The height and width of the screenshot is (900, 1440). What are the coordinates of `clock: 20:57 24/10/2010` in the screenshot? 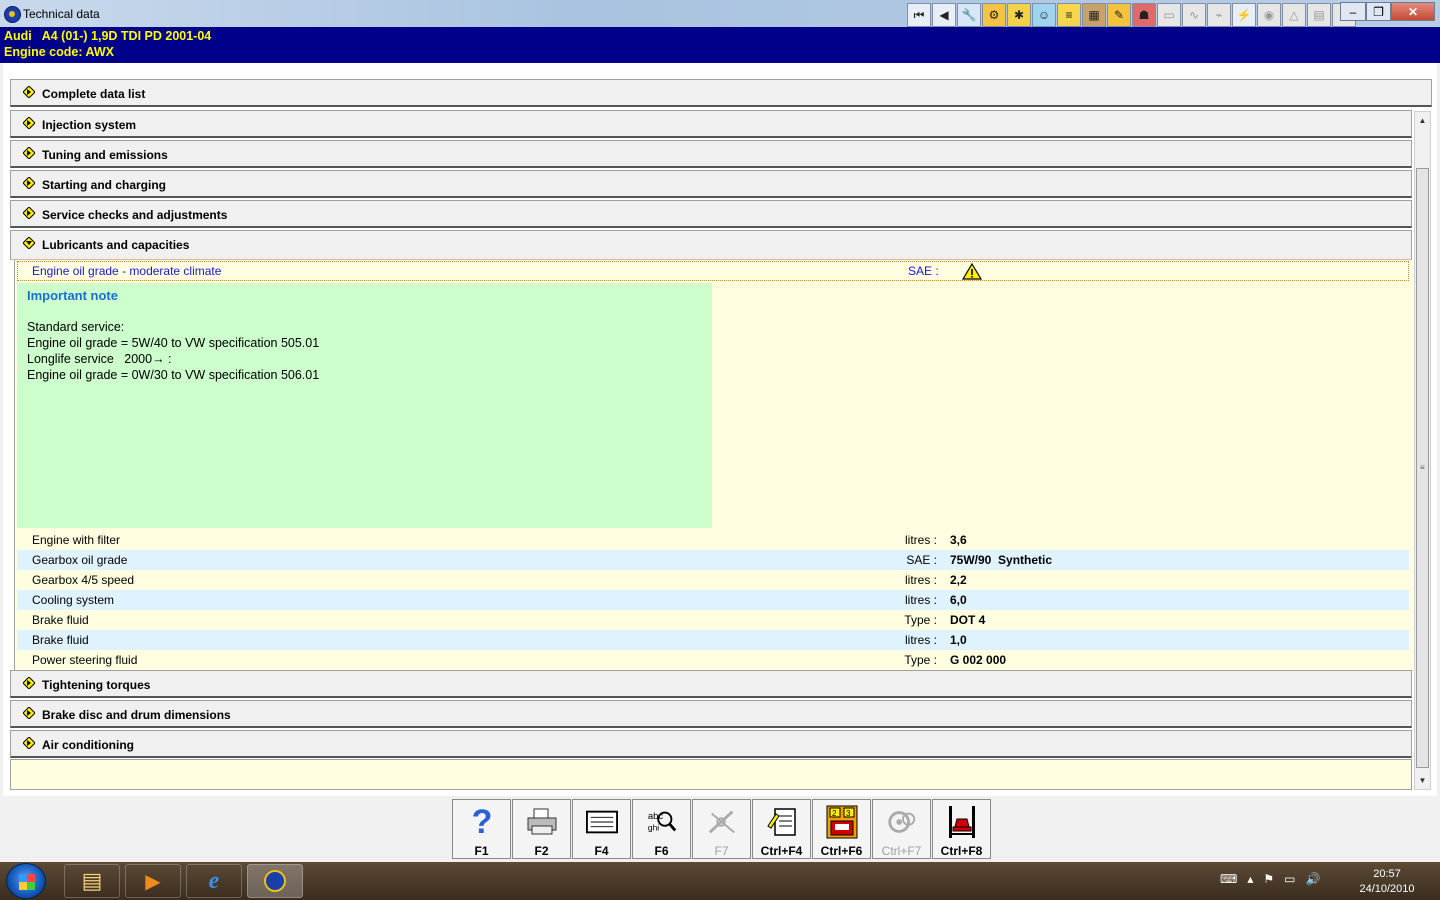 It's located at (1387, 882).